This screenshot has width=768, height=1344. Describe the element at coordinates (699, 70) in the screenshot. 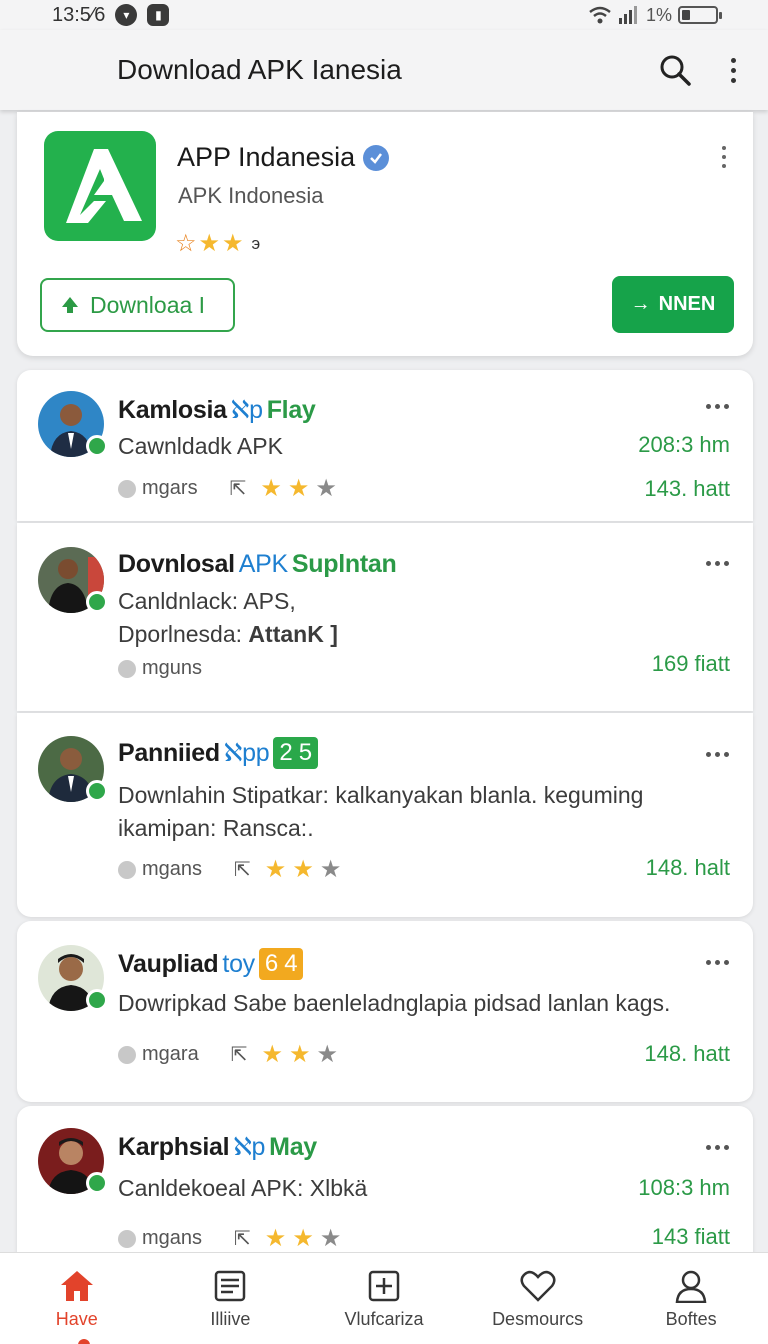

I see `app-bar-actions` at that location.